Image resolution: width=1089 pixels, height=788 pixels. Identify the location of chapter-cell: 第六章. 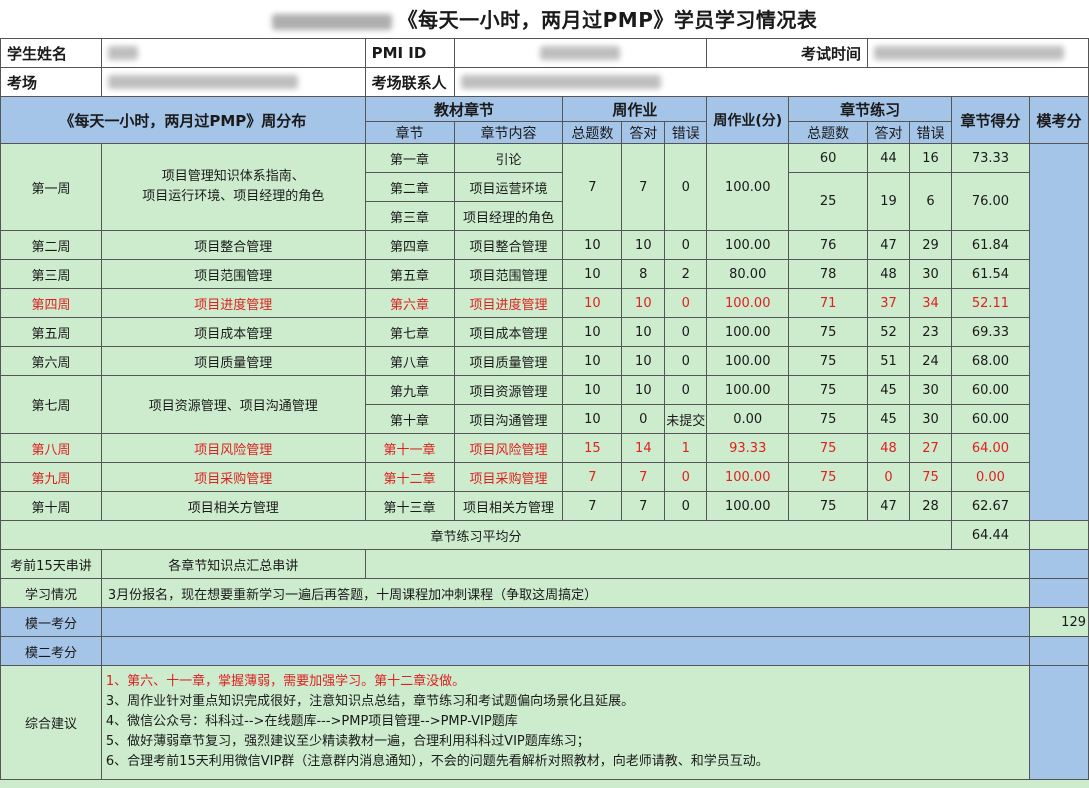
(409, 303).